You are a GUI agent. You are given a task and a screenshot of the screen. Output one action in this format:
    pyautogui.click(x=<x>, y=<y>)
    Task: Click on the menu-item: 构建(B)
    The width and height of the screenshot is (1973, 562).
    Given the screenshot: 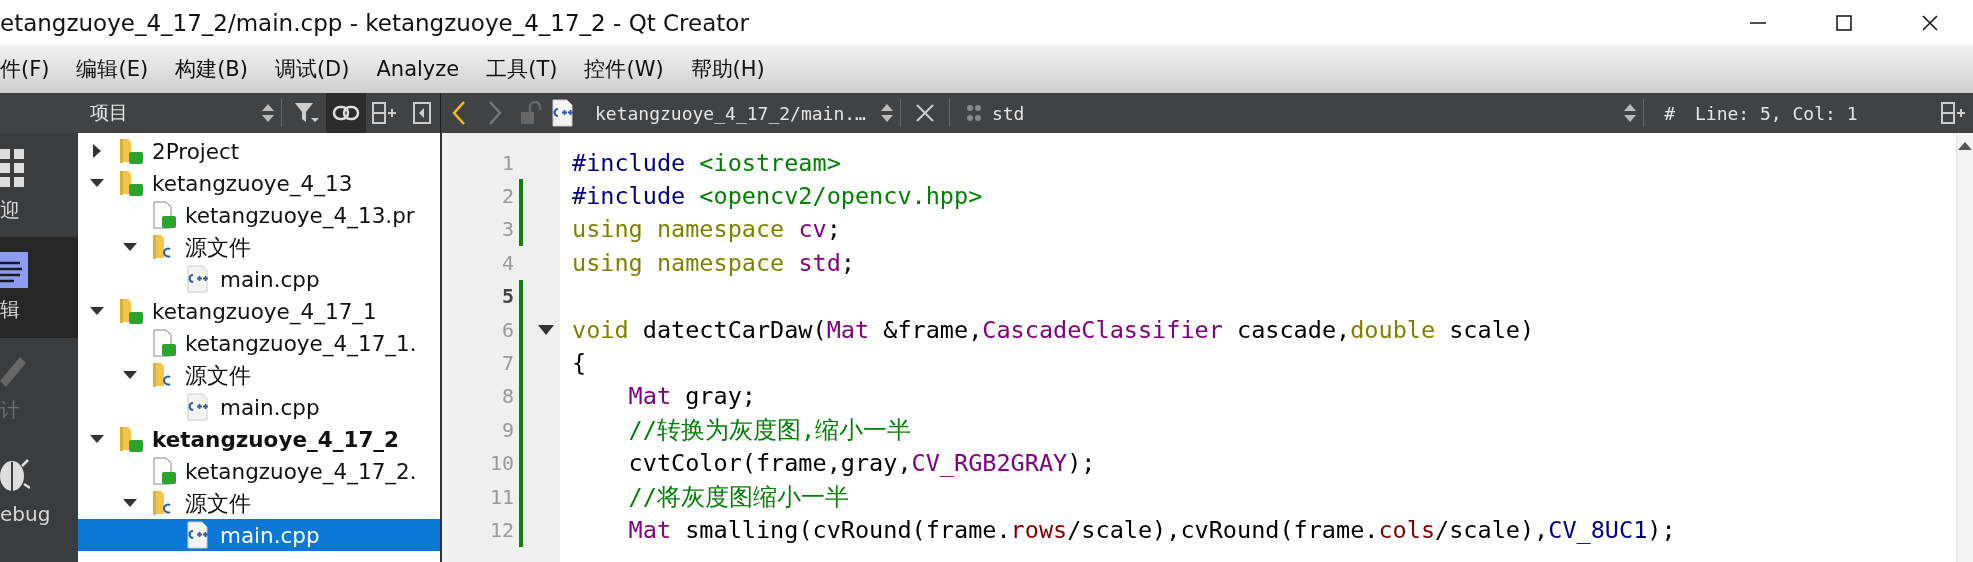 What is the action you would take?
    pyautogui.click(x=211, y=69)
    